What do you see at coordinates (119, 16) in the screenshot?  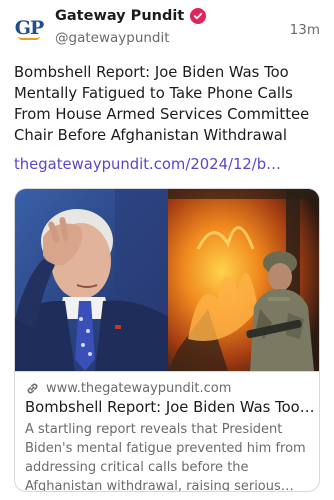 I see `display-name: Gateway Pundit` at bounding box center [119, 16].